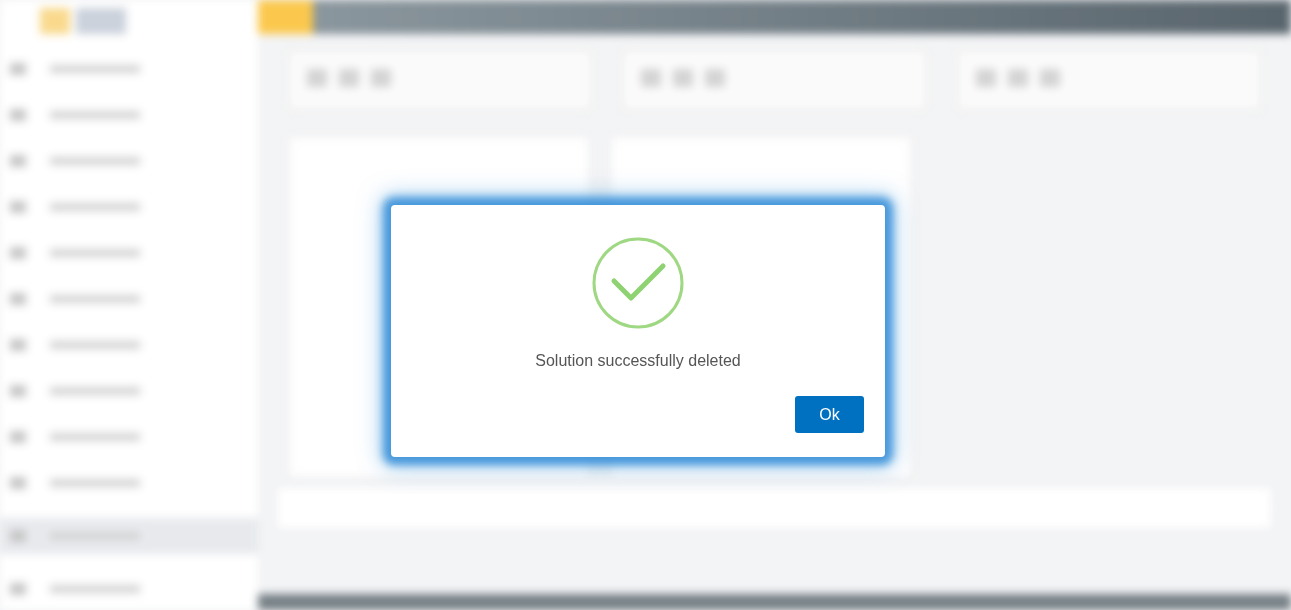 The width and height of the screenshot is (1291, 610). Describe the element at coordinates (638, 283) in the screenshot. I see `check-circle-icon` at that location.